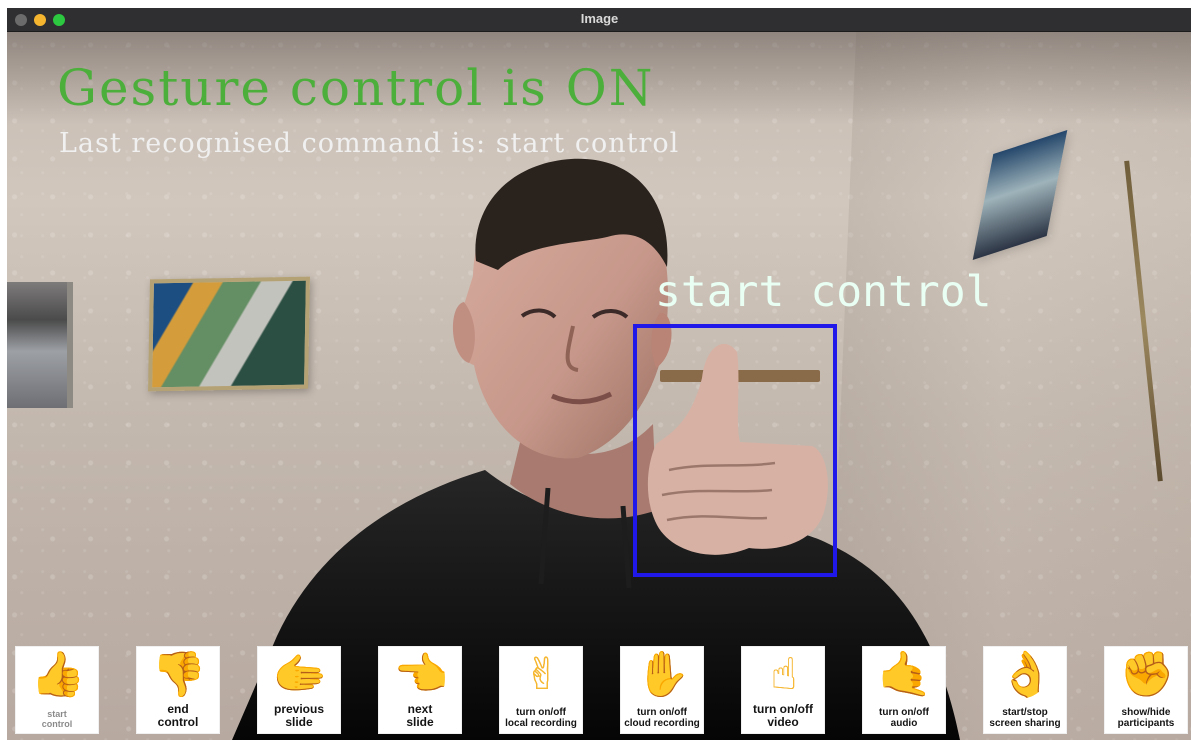 Image resolution: width=1191 pixels, height=740 pixels. I want to click on gesture-card-start-control: 👍 start control, so click(57, 690).